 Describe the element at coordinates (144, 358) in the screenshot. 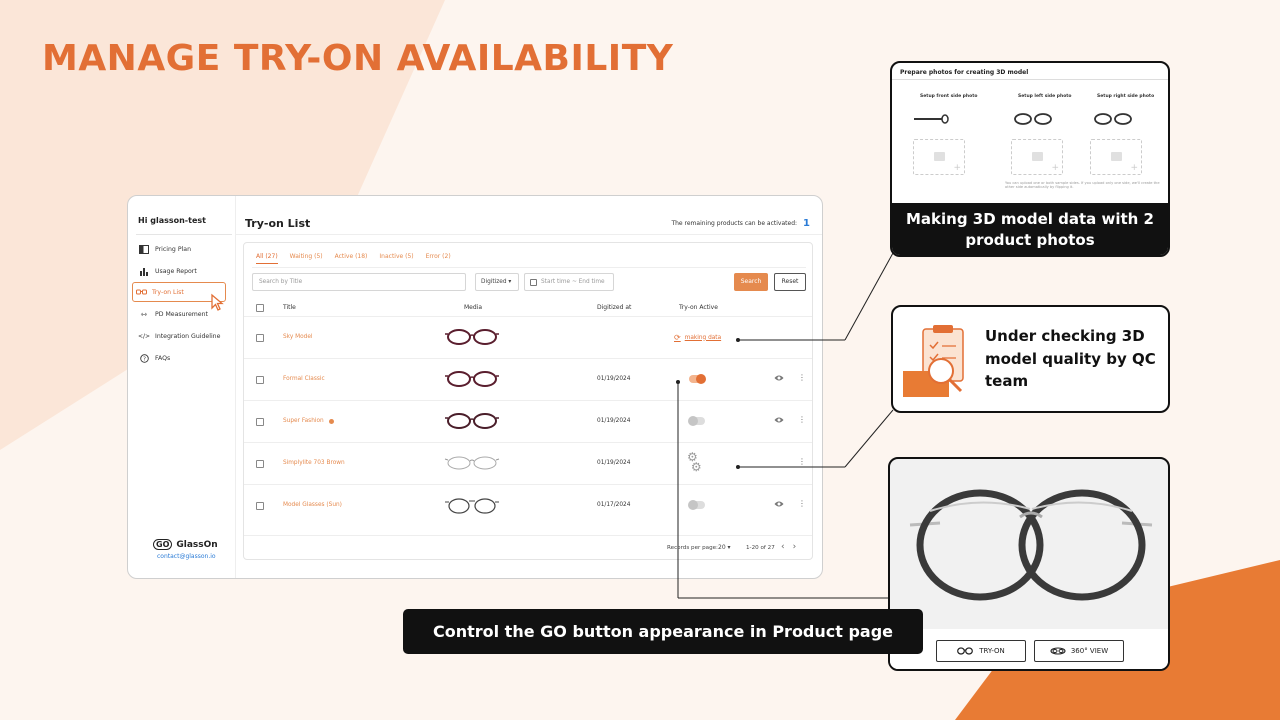

I see `help-icon: ?` at that location.